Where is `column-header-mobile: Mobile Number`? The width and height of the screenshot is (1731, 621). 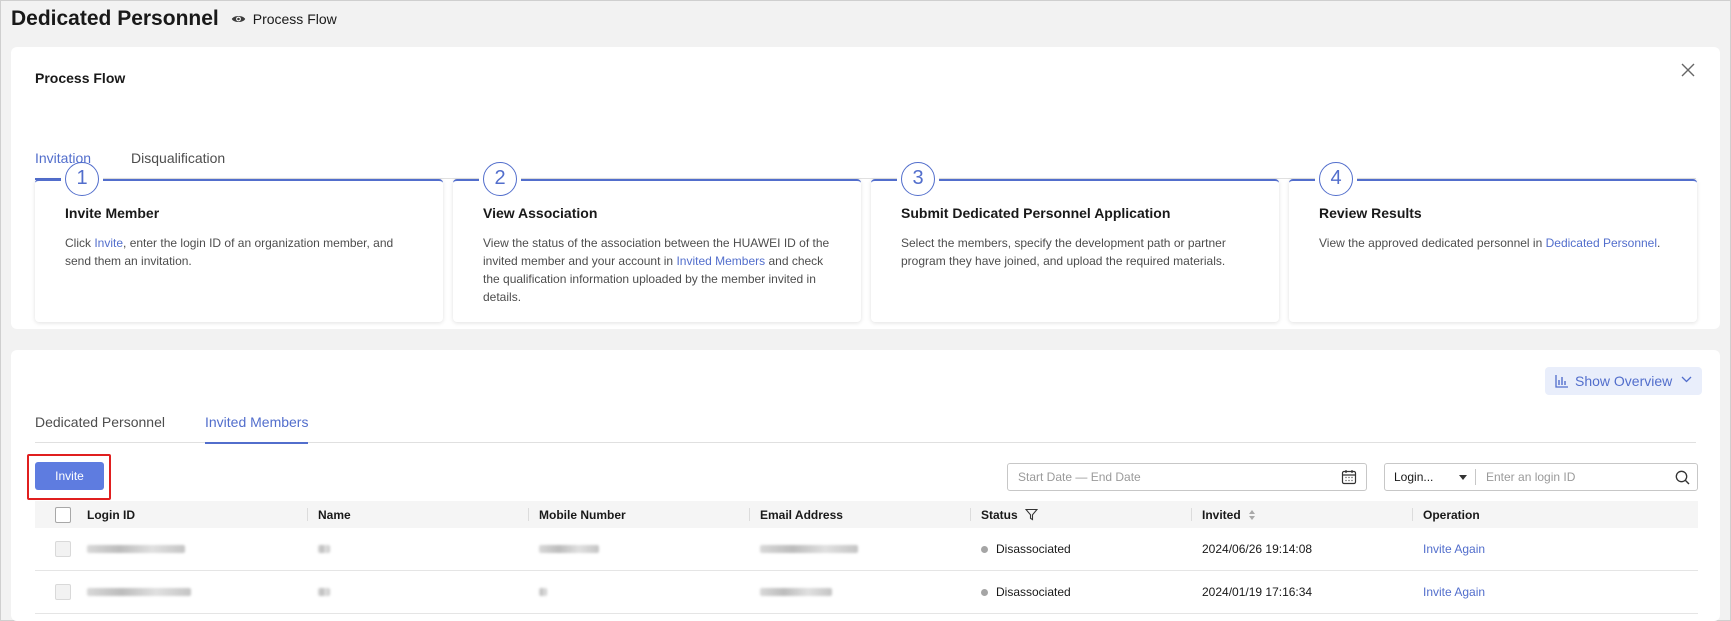 column-header-mobile: Mobile Number is located at coordinates (639, 514).